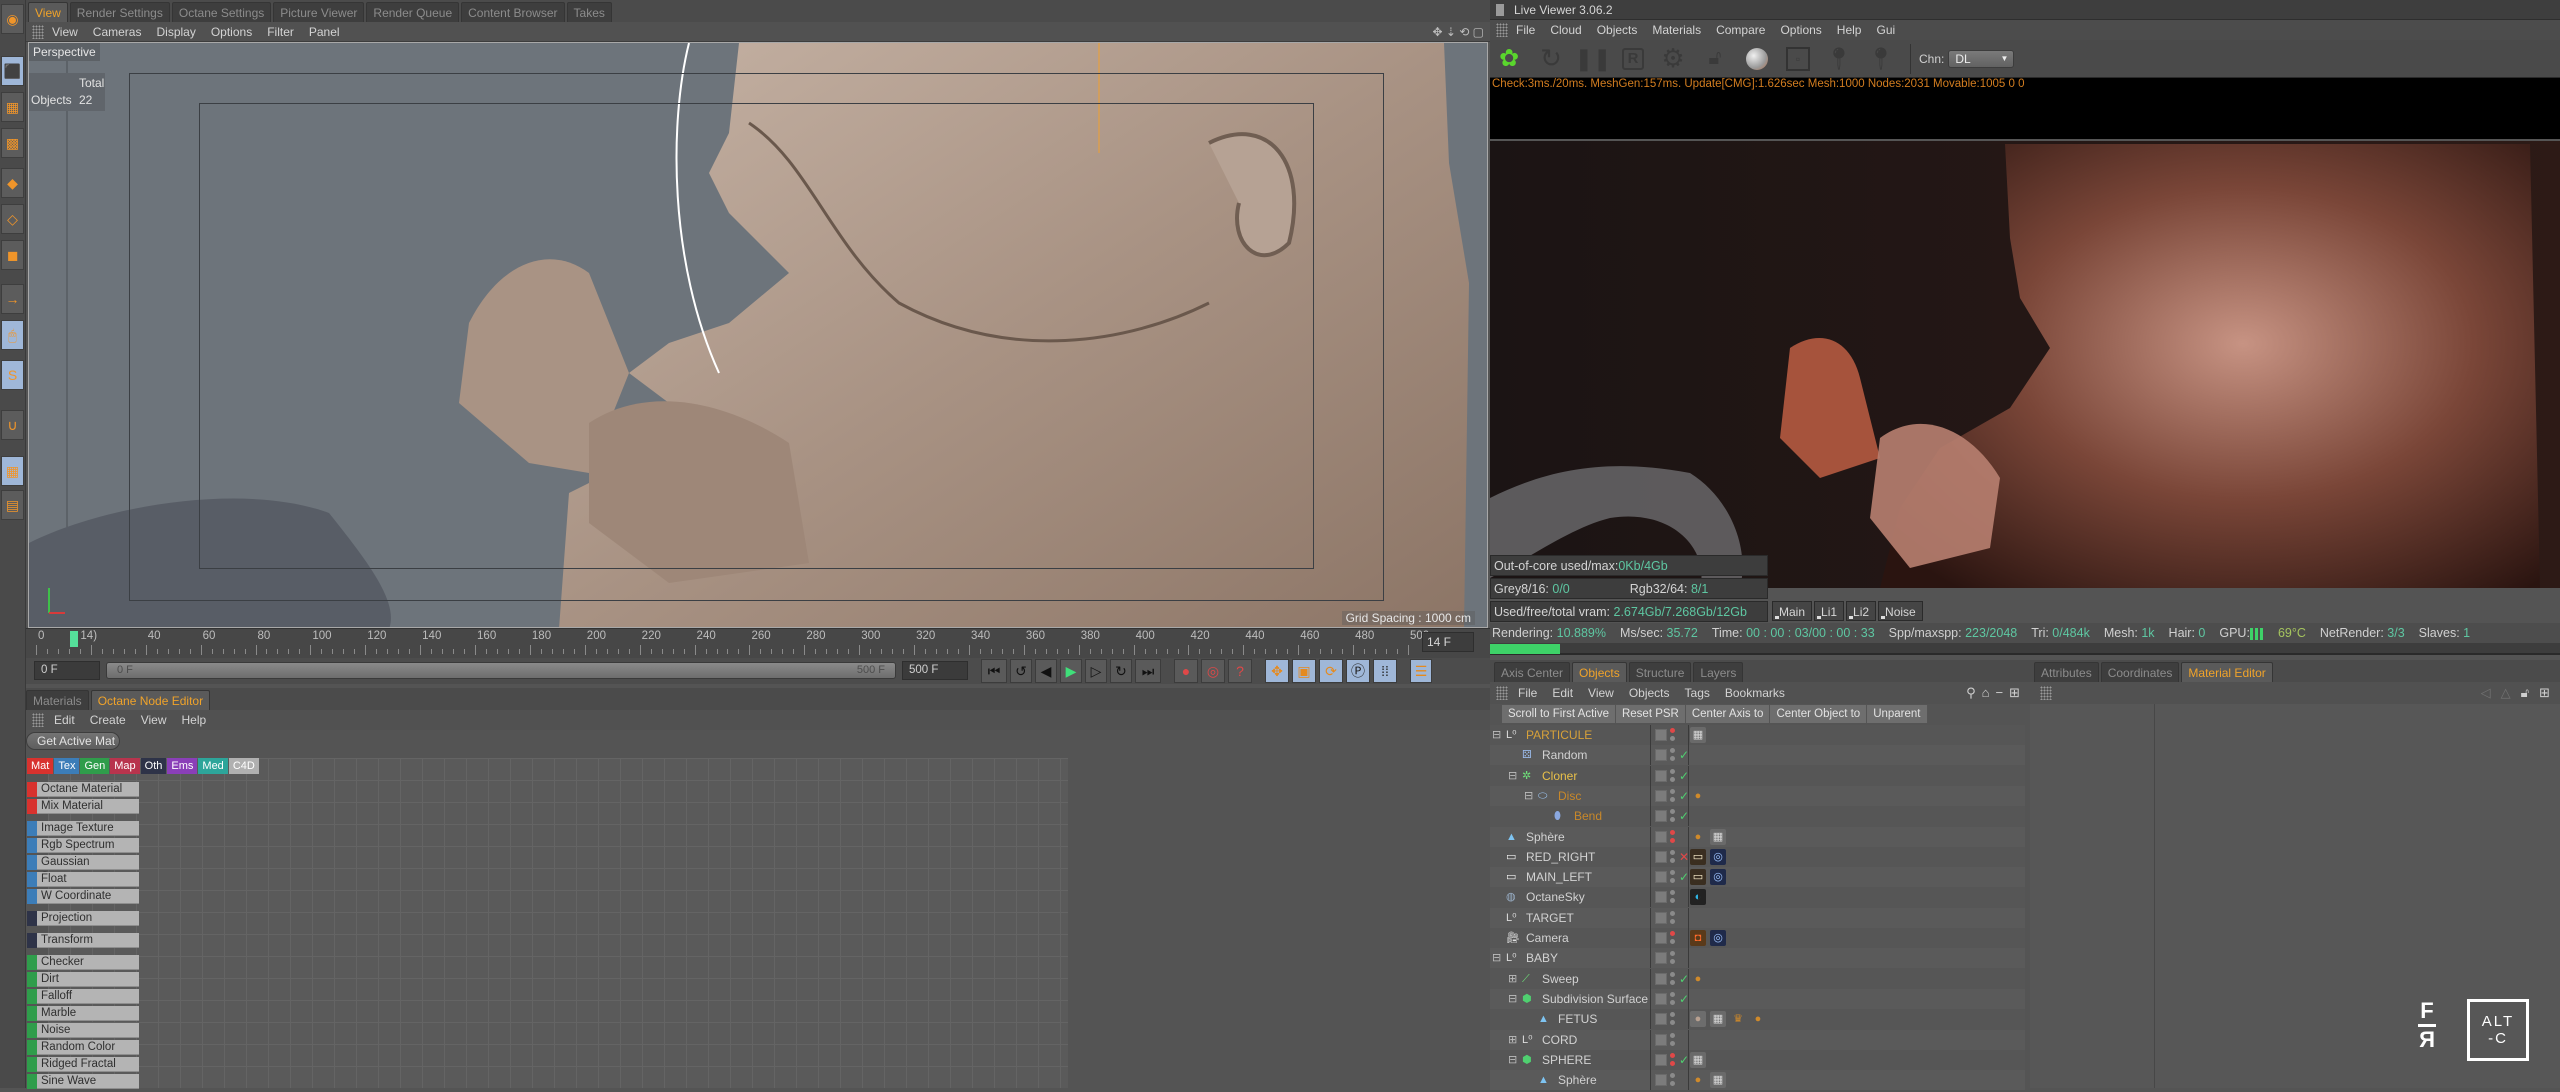 The width and height of the screenshot is (2560, 1092). What do you see at coordinates (2544, 693) in the screenshot?
I see `new-panel-icon: ⊞` at bounding box center [2544, 693].